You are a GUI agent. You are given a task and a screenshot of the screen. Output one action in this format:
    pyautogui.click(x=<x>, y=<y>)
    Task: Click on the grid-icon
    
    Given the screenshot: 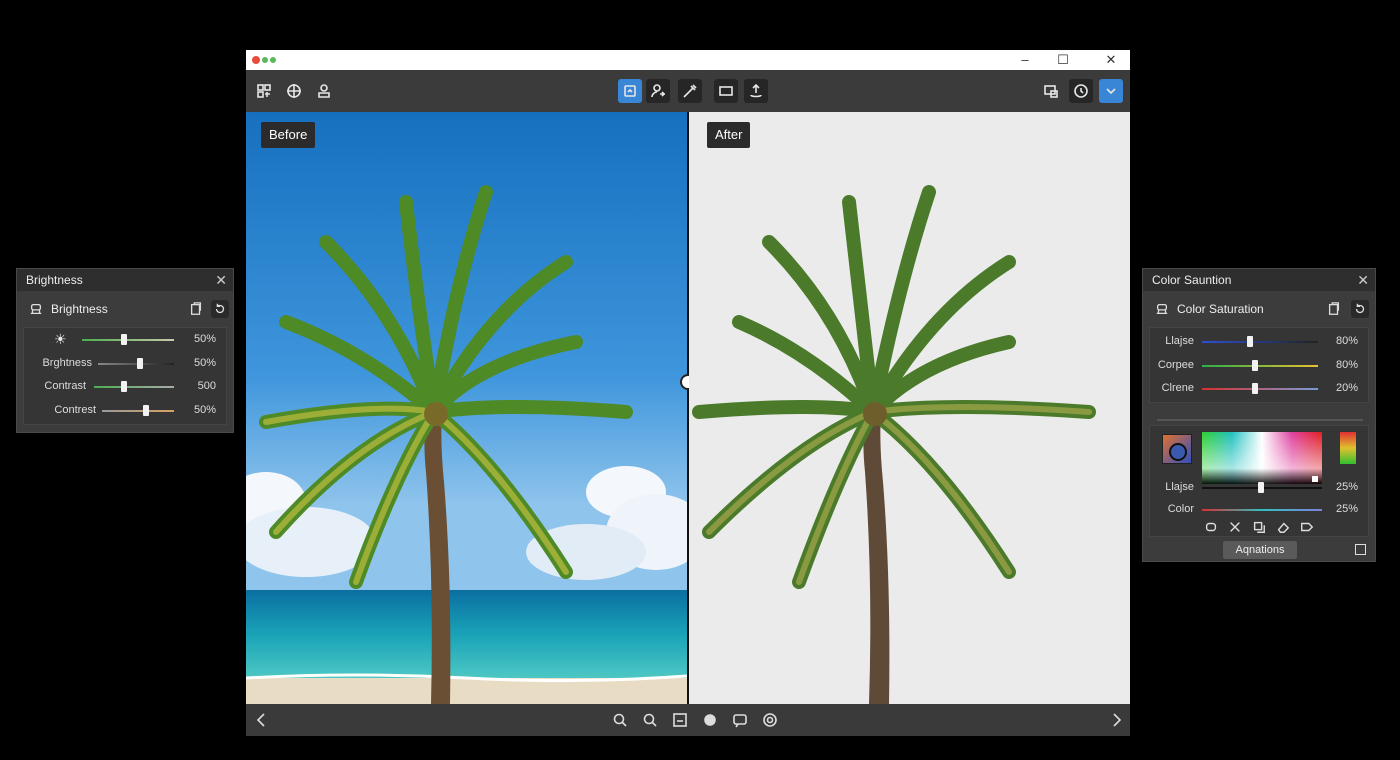 What is the action you would take?
    pyautogui.click(x=264, y=91)
    